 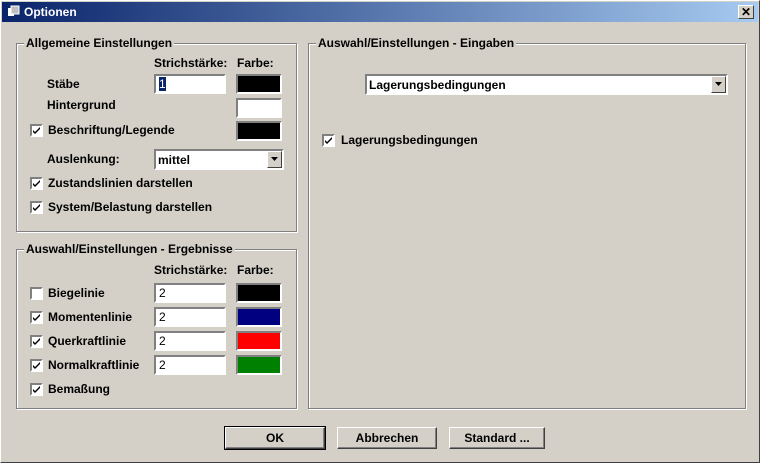 I want to click on biegelinie-checkbox, so click(x=36, y=293).